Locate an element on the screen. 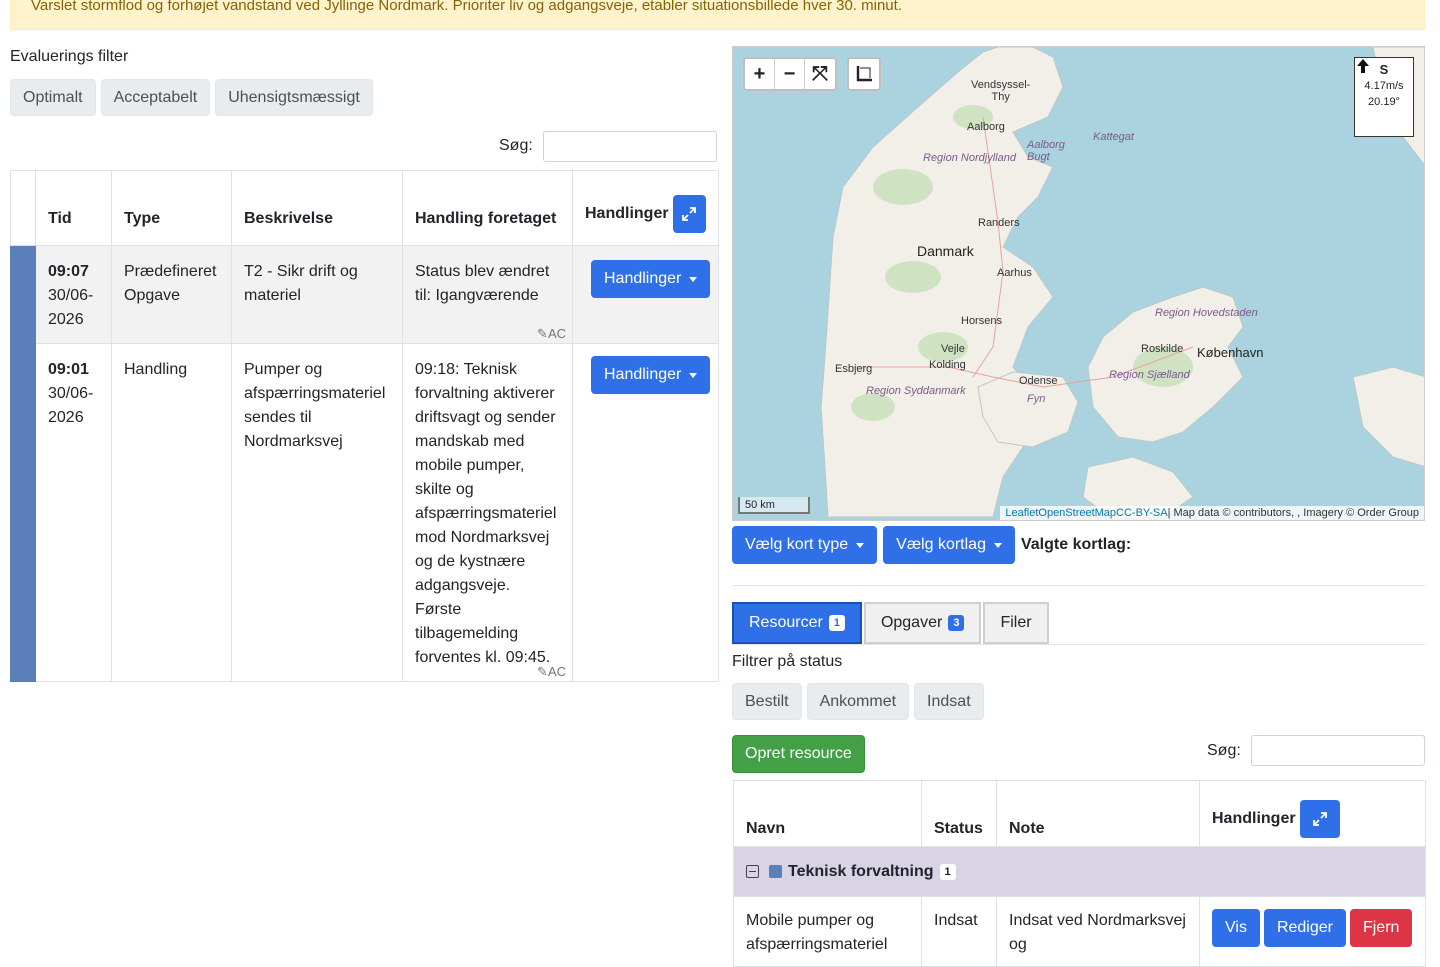 Image resolution: width=1440 pixels, height=967 pixels. header-description: Beskrivelse is located at coordinates (317, 208).